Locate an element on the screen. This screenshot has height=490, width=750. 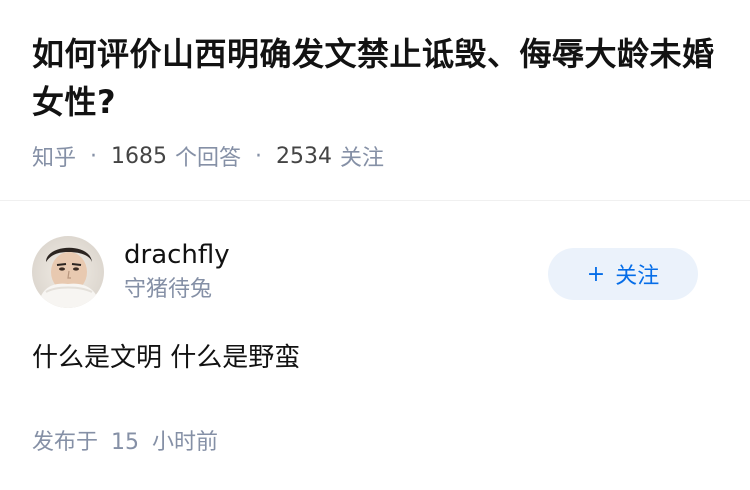
avatar-portrait-icon is located at coordinates (68, 272).